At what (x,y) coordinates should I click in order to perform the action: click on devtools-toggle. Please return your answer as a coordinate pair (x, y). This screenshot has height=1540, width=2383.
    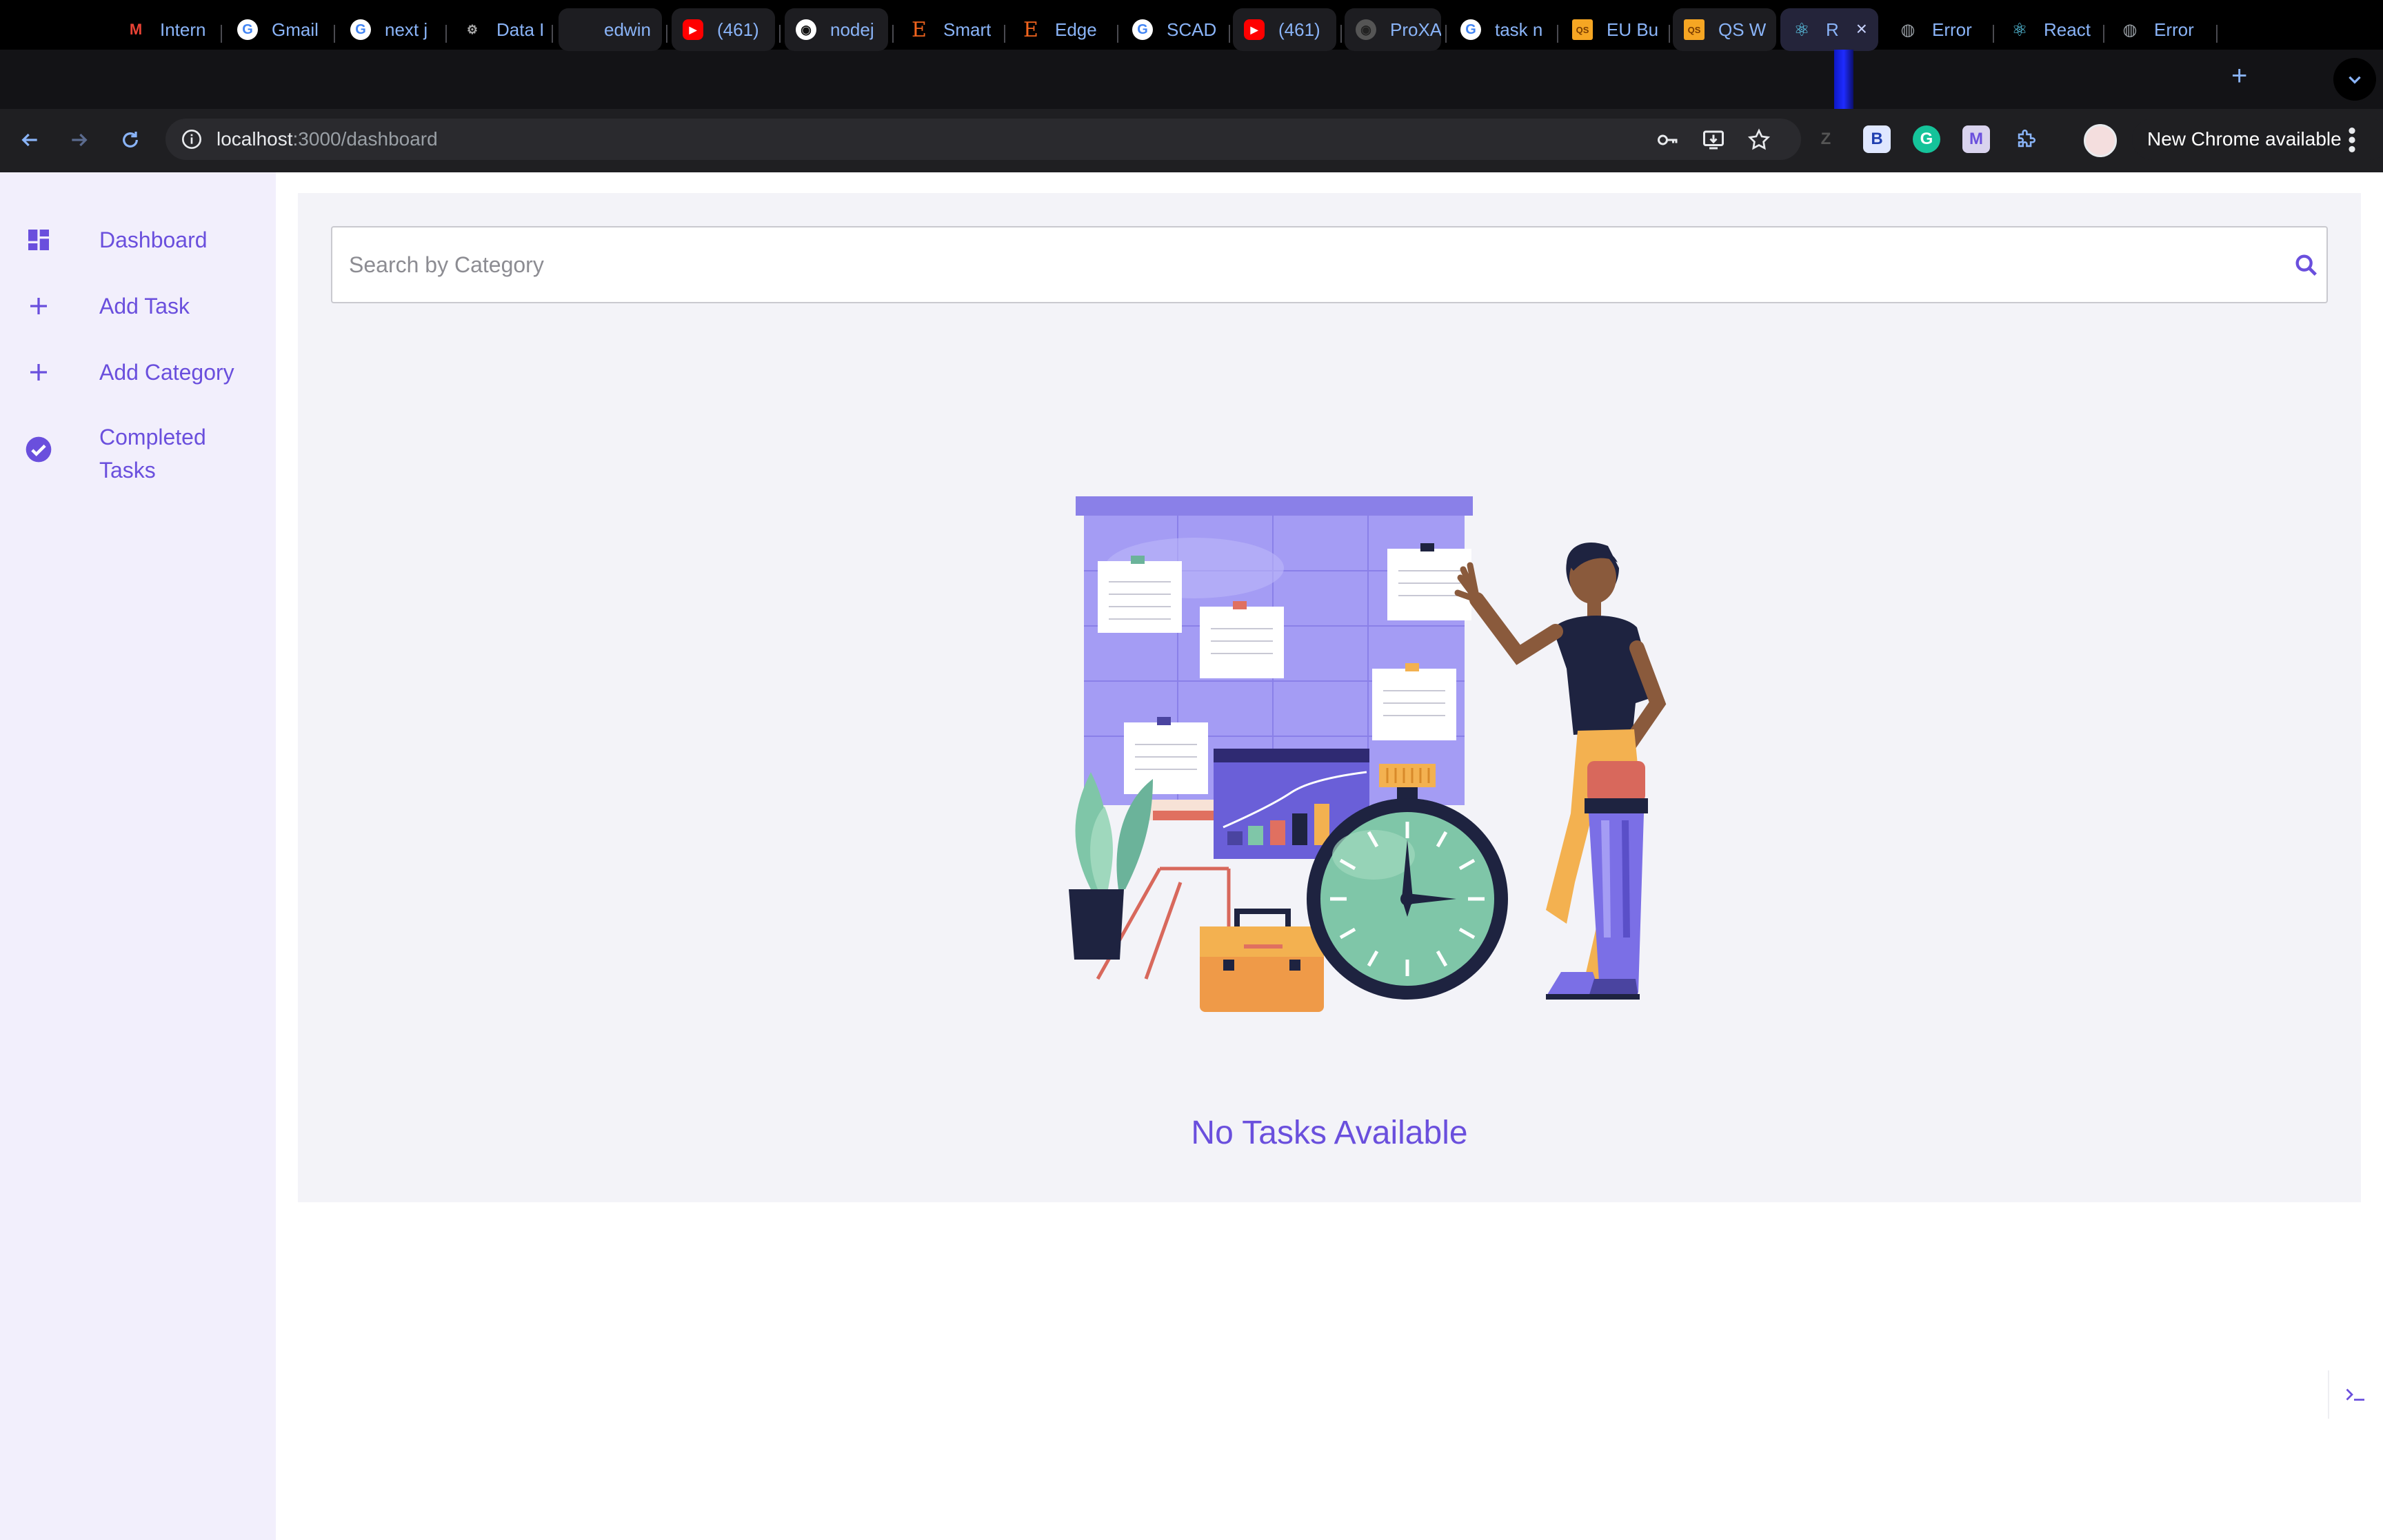
    Looking at the image, I should click on (2355, 1395).